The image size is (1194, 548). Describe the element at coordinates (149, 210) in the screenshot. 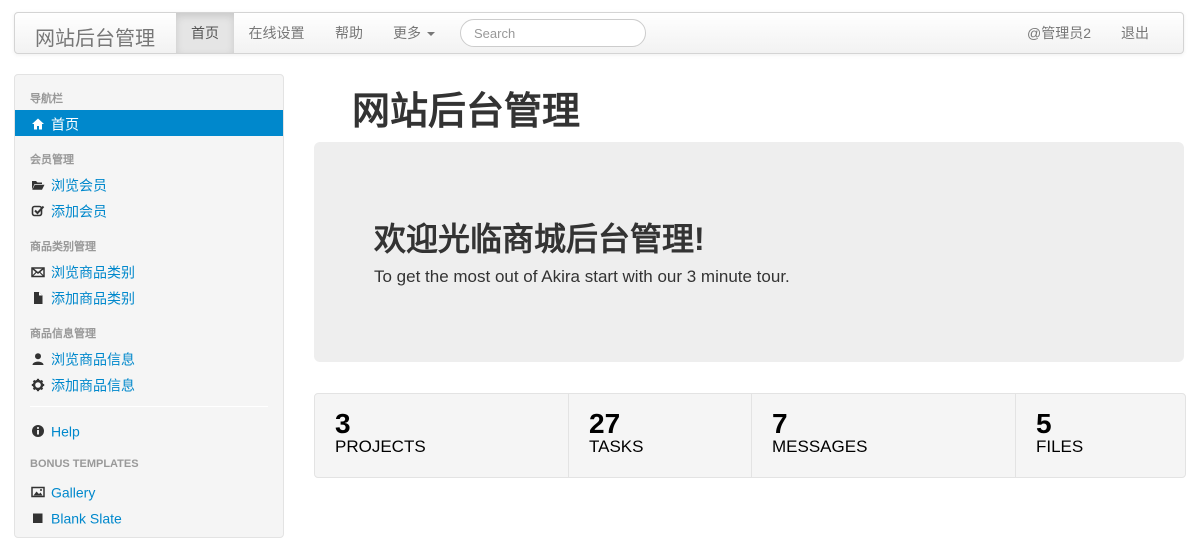

I see `sidebar-item-add-member: 添加会员` at that location.